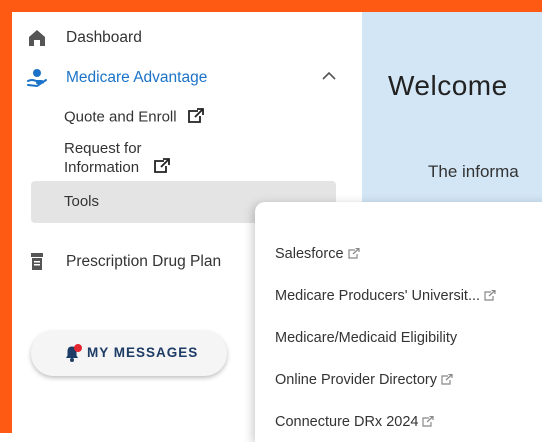 Image resolution: width=542 pixels, height=442 pixels. I want to click on sidebar-subitem-label-line1: Request for, so click(103, 148).